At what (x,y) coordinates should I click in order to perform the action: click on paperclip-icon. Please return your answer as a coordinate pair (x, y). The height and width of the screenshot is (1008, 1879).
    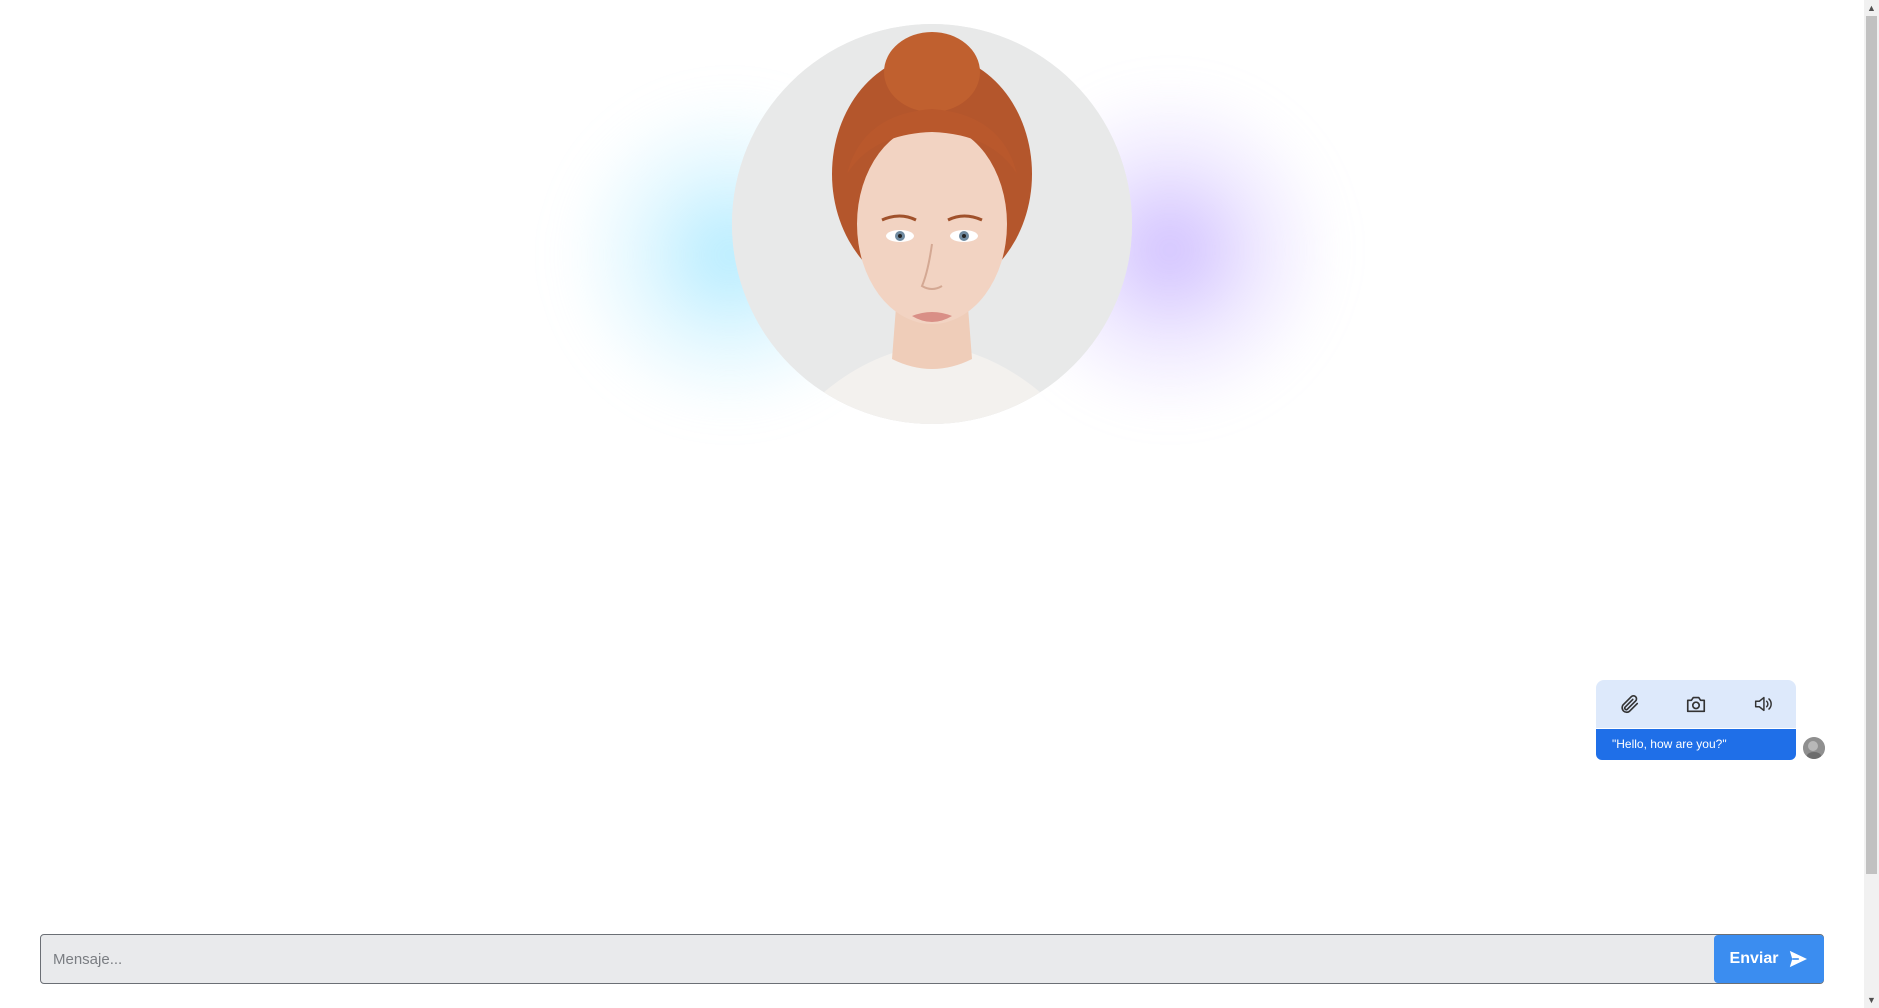
    Looking at the image, I should click on (1630, 704).